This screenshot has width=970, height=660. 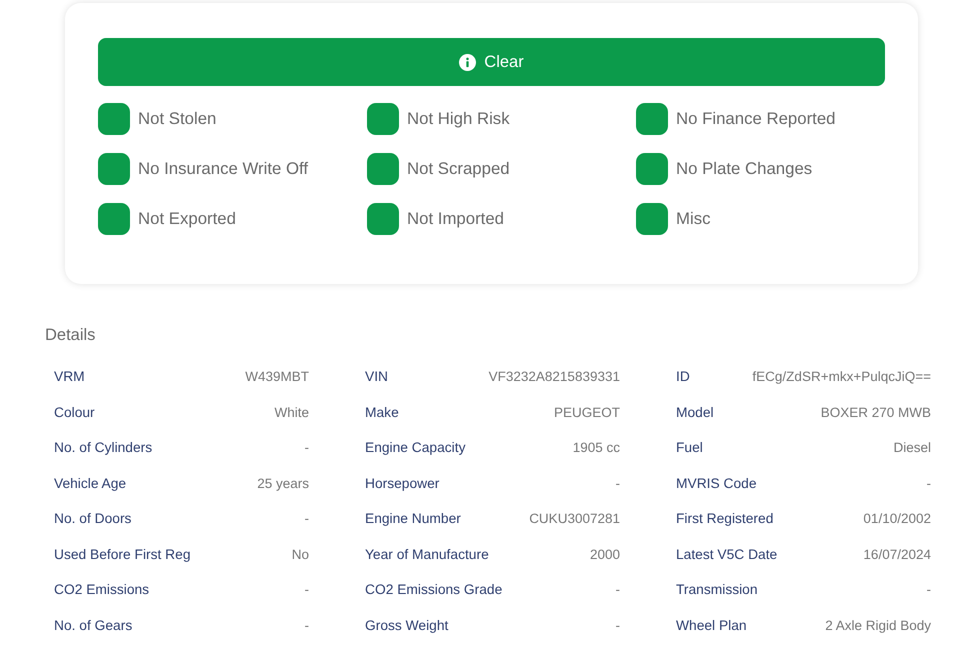 What do you see at coordinates (897, 518) in the screenshot?
I see `field-value: 01/10/2002` at bounding box center [897, 518].